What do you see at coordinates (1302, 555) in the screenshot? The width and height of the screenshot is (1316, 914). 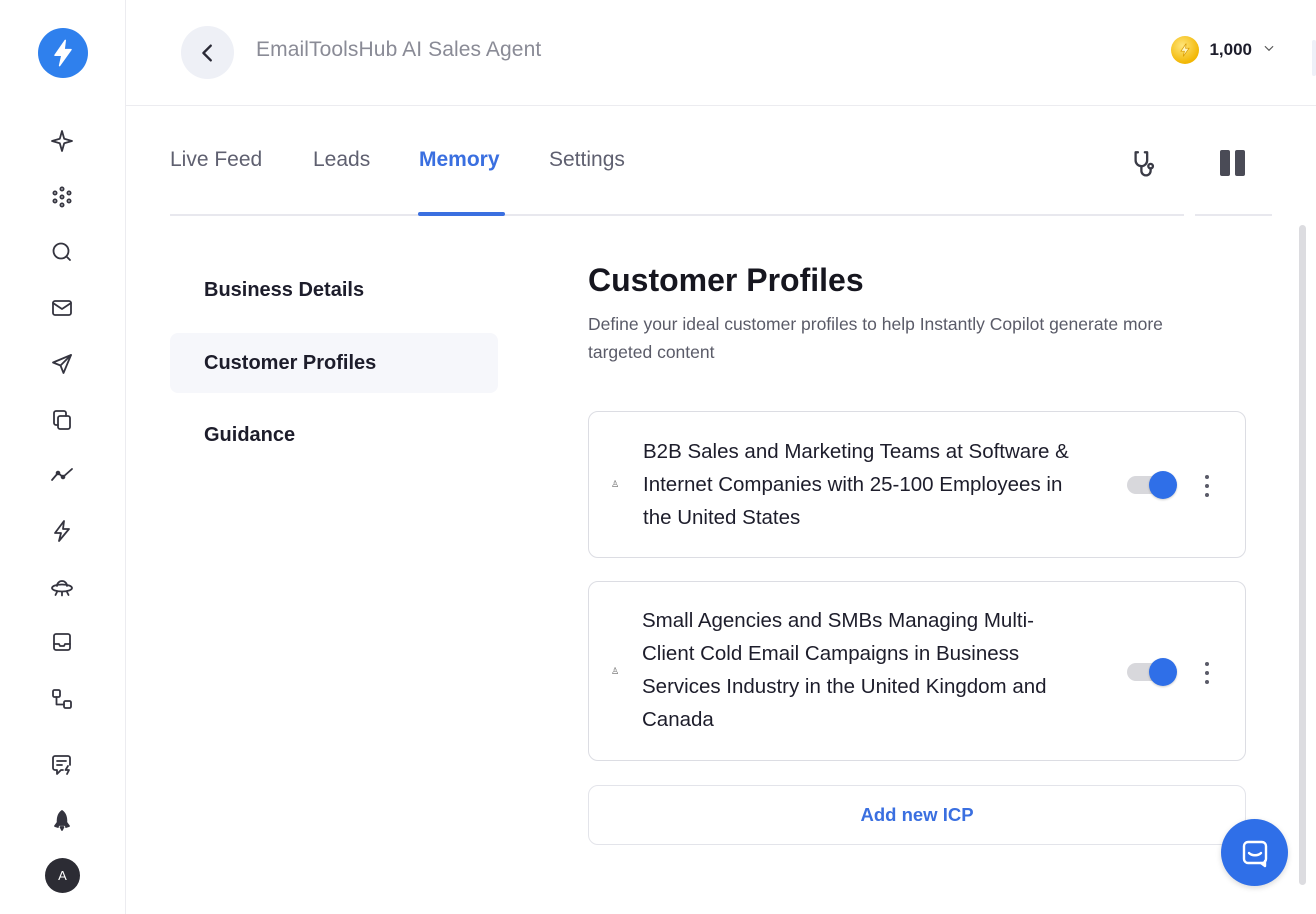 I see `scrollbar` at bounding box center [1302, 555].